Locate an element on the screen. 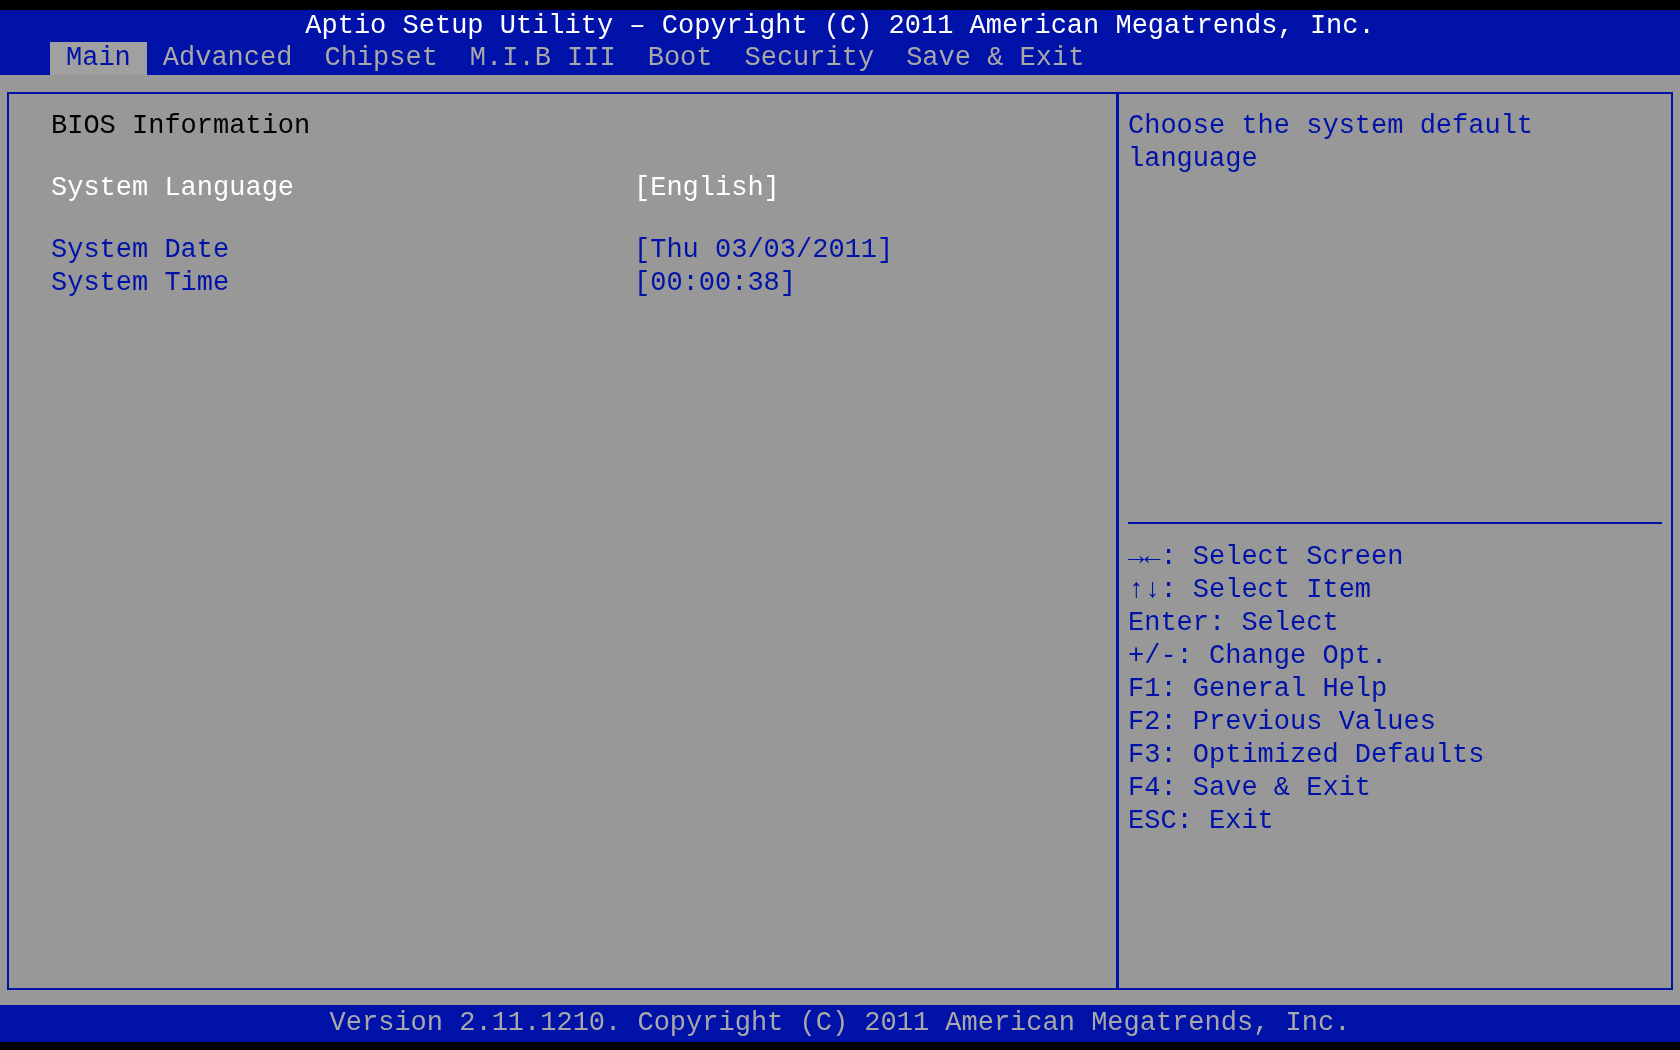 This screenshot has width=1680, height=1050. setting-value: [00:00:38] is located at coordinates (715, 283).